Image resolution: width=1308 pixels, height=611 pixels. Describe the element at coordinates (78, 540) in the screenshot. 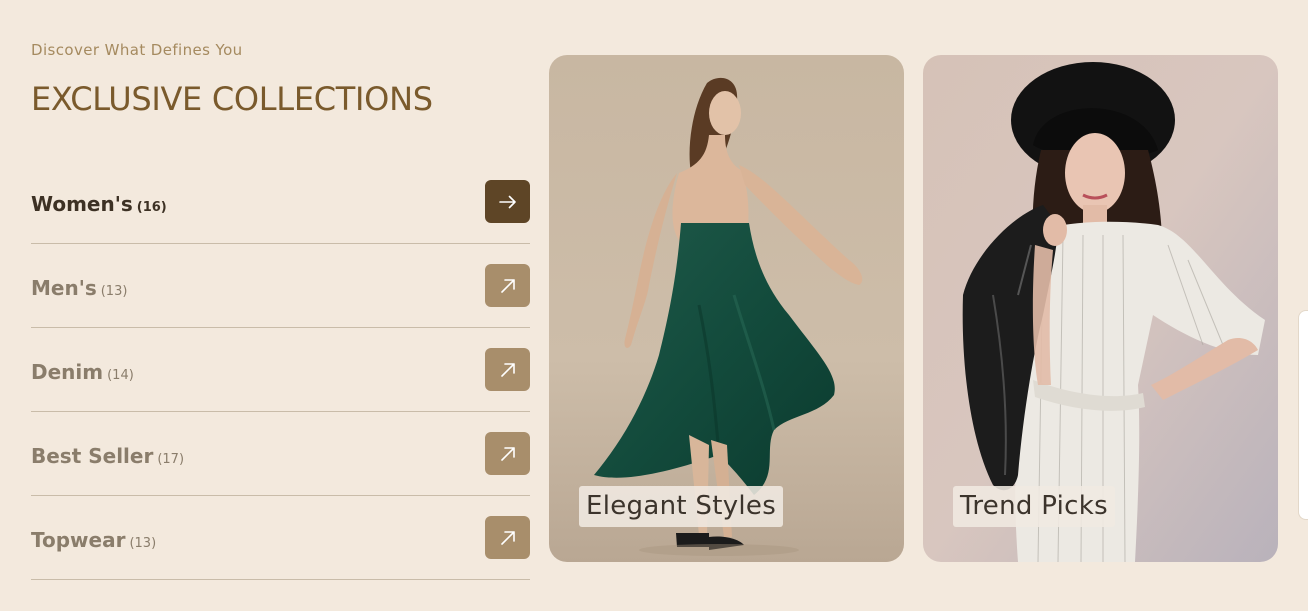

I see `category-label: Topwear` at that location.